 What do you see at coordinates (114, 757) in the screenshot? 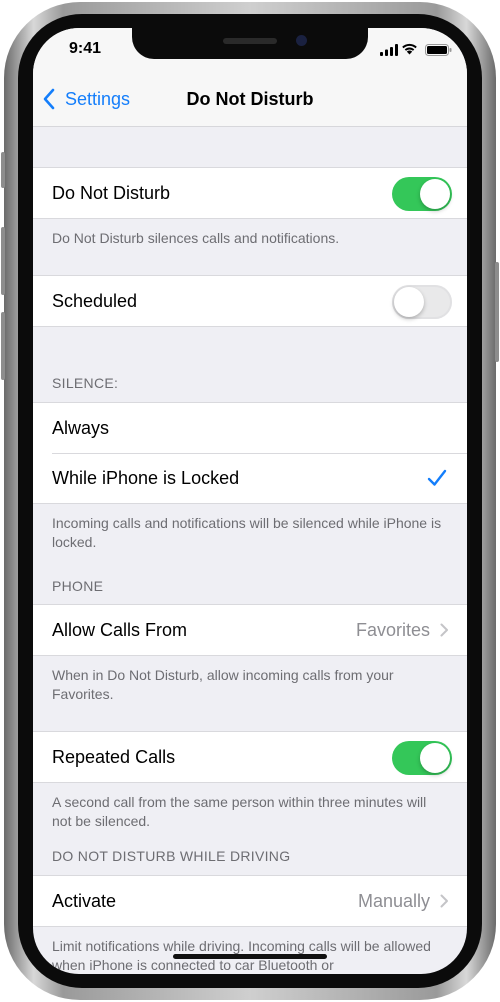
I see `repeated-calls-label: Repeated Calls` at bounding box center [114, 757].